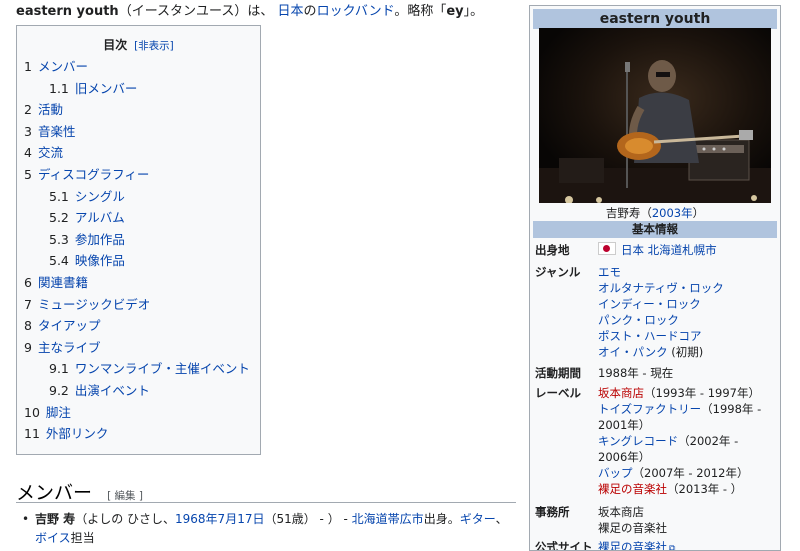 This screenshot has width=800, height=551. Describe the element at coordinates (690, 473) in the screenshot. I see `label-period: （2007年 - 2012年）` at that location.